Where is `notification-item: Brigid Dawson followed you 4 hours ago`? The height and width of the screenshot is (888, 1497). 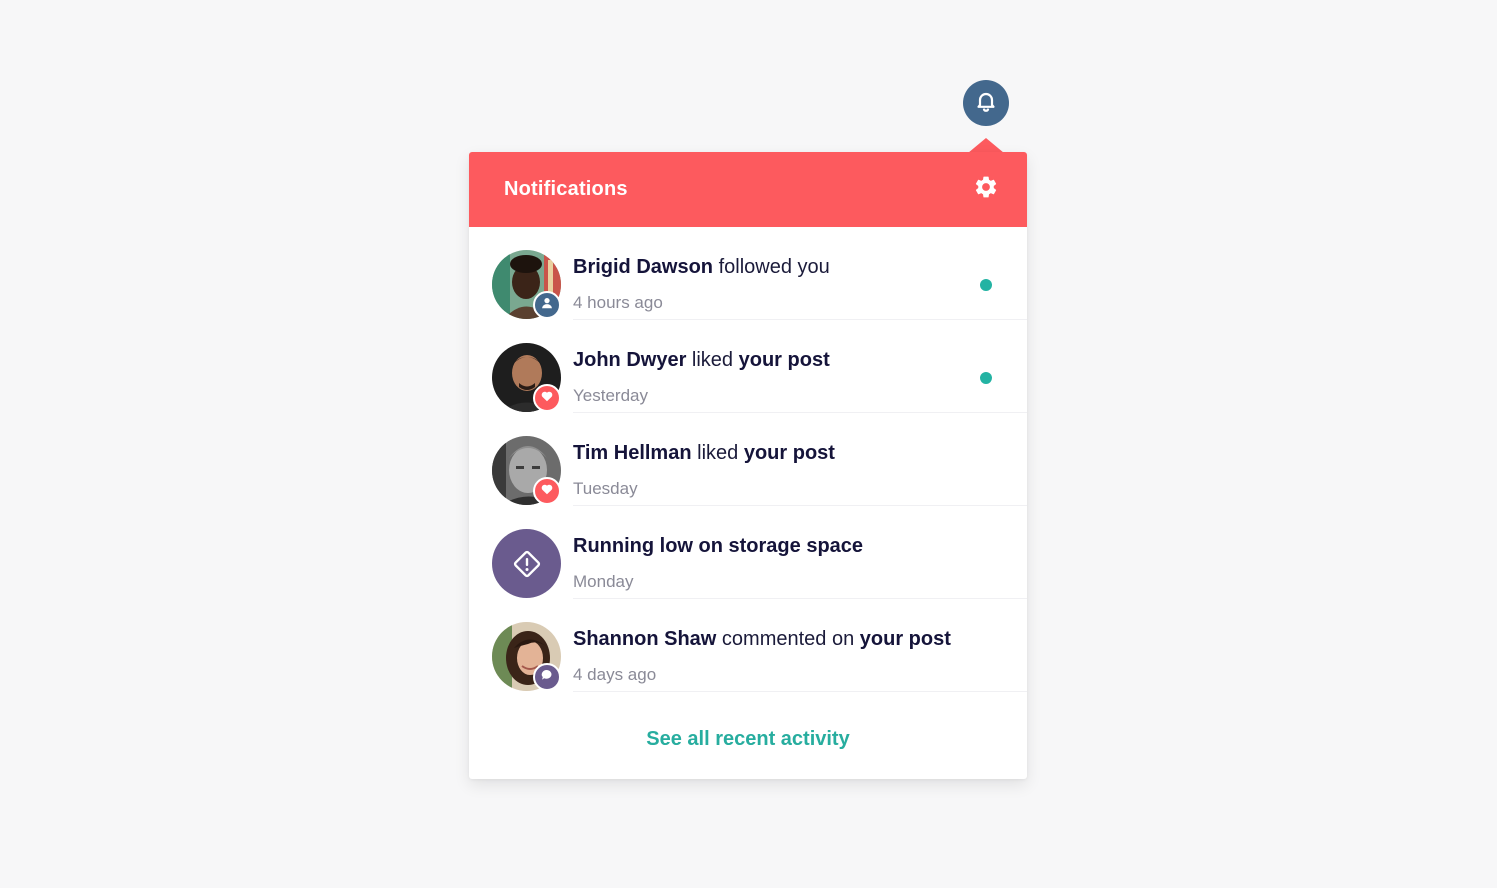
notification-item: Brigid Dawson followed you 4 hours ago is located at coordinates (748, 273).